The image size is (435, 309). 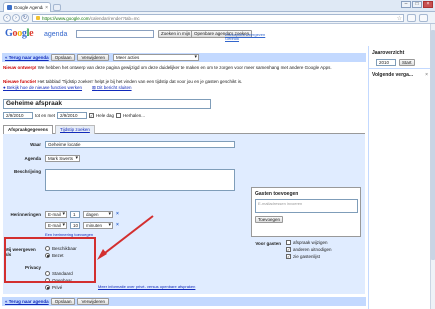 I want to click on end-date-input: 2/9/2010, so click(x=72, y=115).